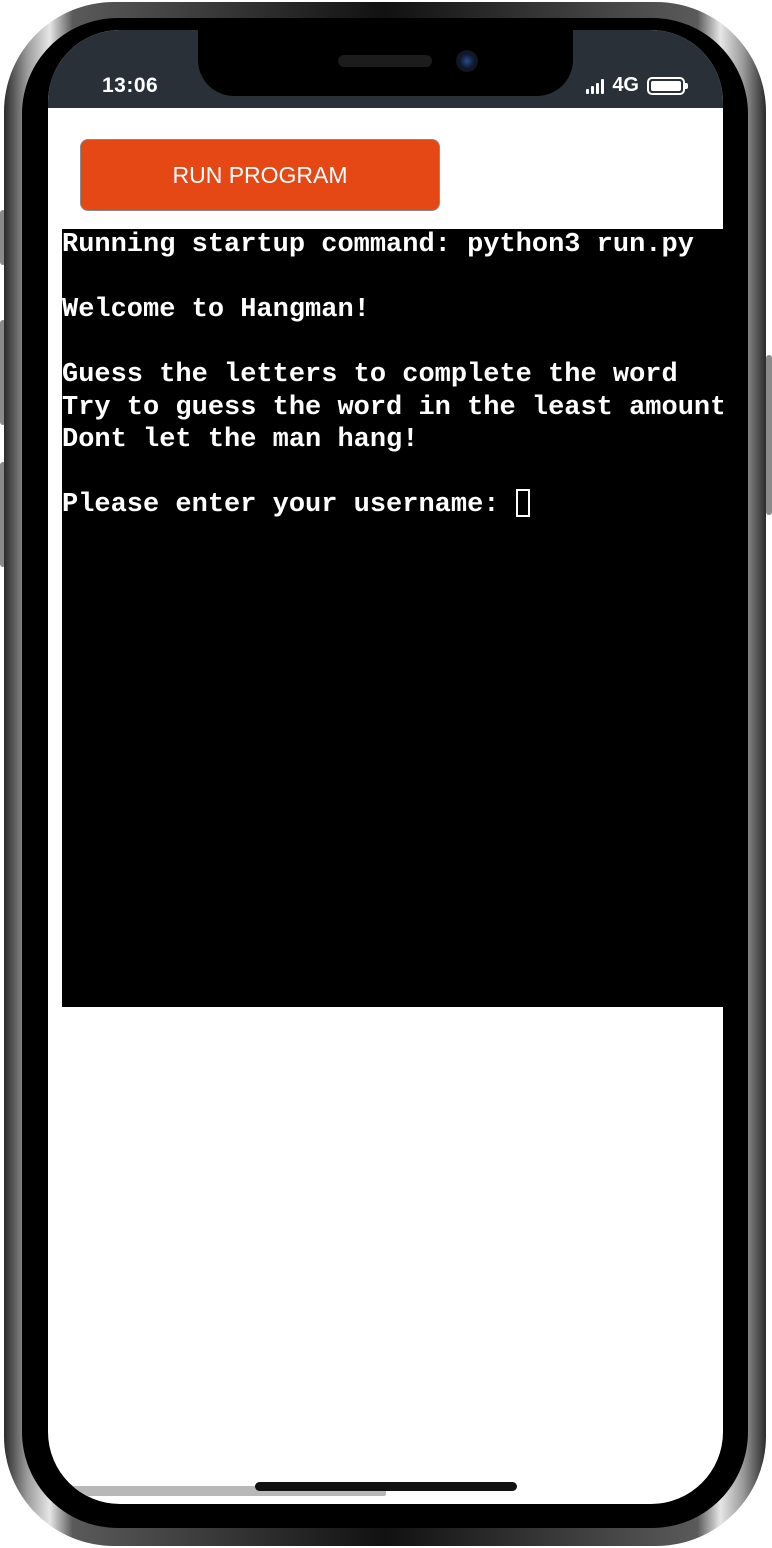 The image size is (772, 1548). I want to click on speaker-grille, so click(385, 61).